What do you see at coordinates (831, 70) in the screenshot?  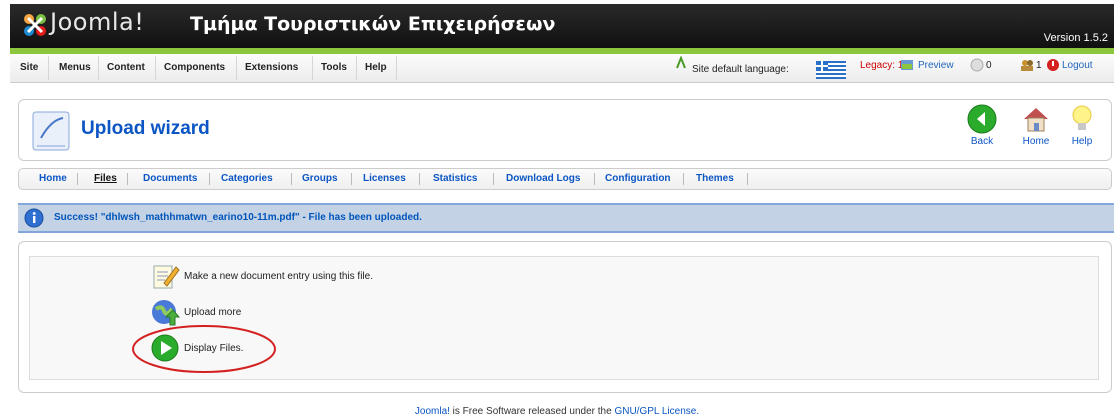 I see `greek-flag-icon` at bounding box center [831, 70].